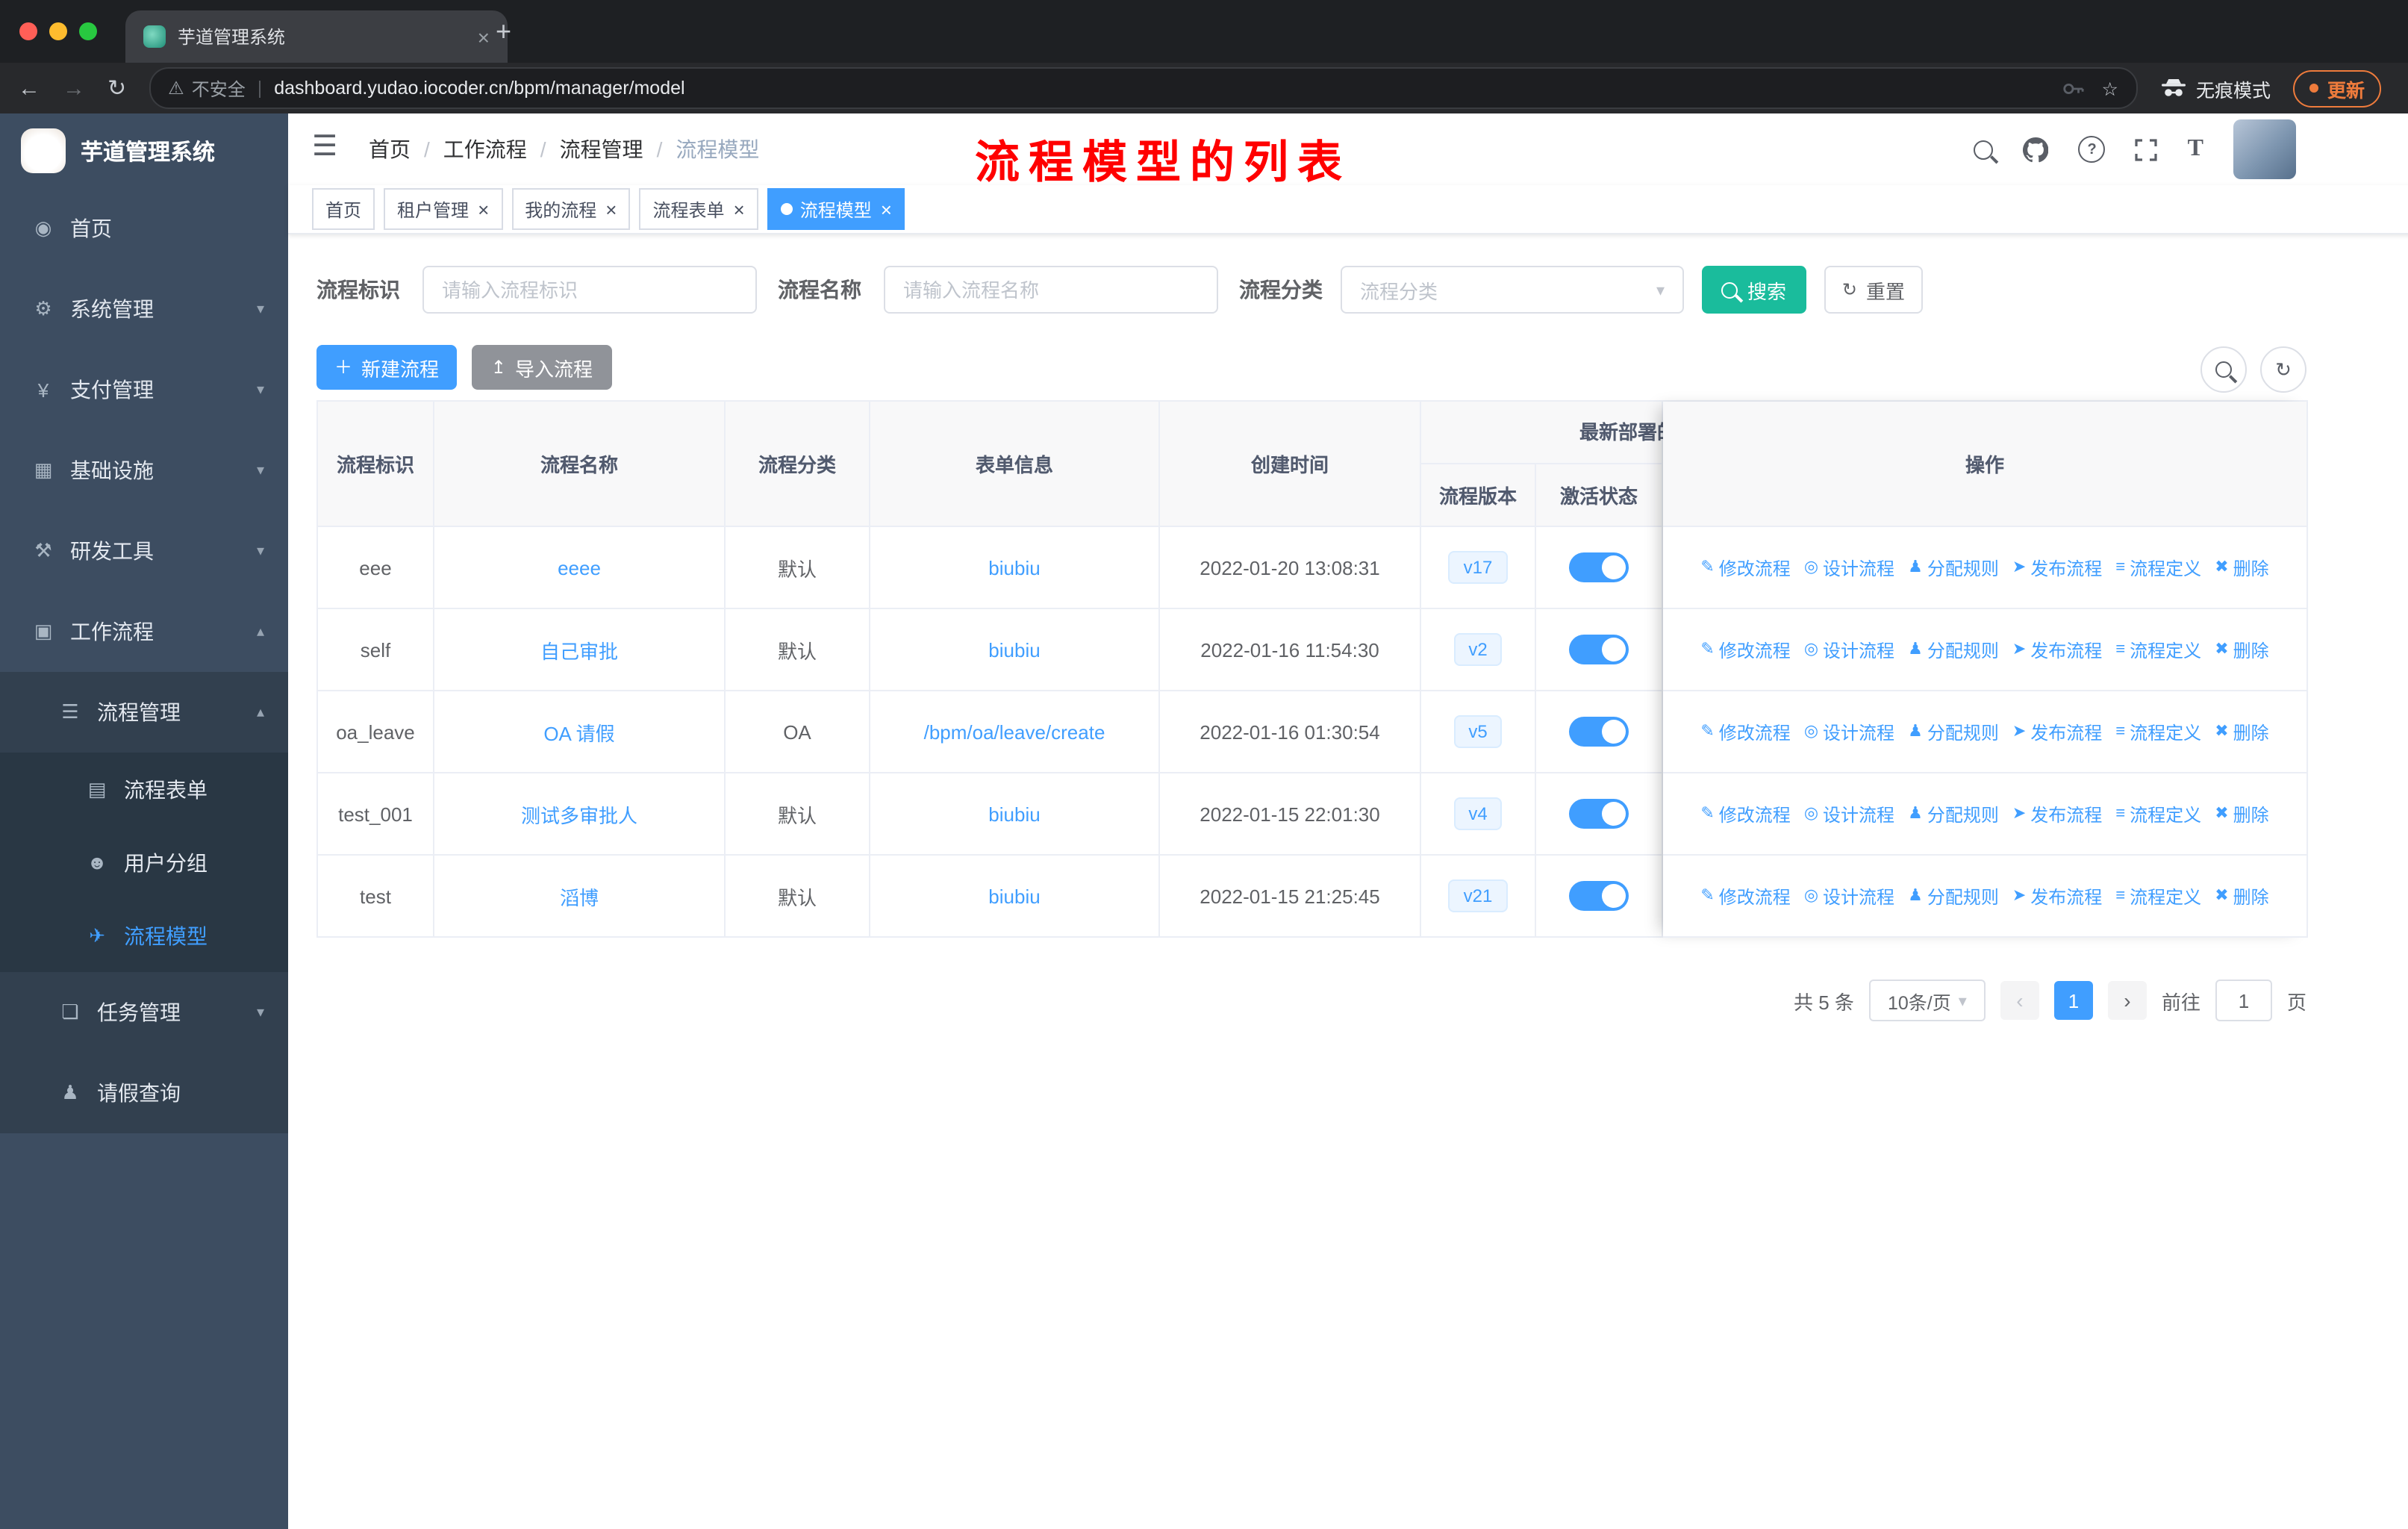  Describe the element at coordinates (2036, 149) in the screenshot. I see `github-icon` at that location.